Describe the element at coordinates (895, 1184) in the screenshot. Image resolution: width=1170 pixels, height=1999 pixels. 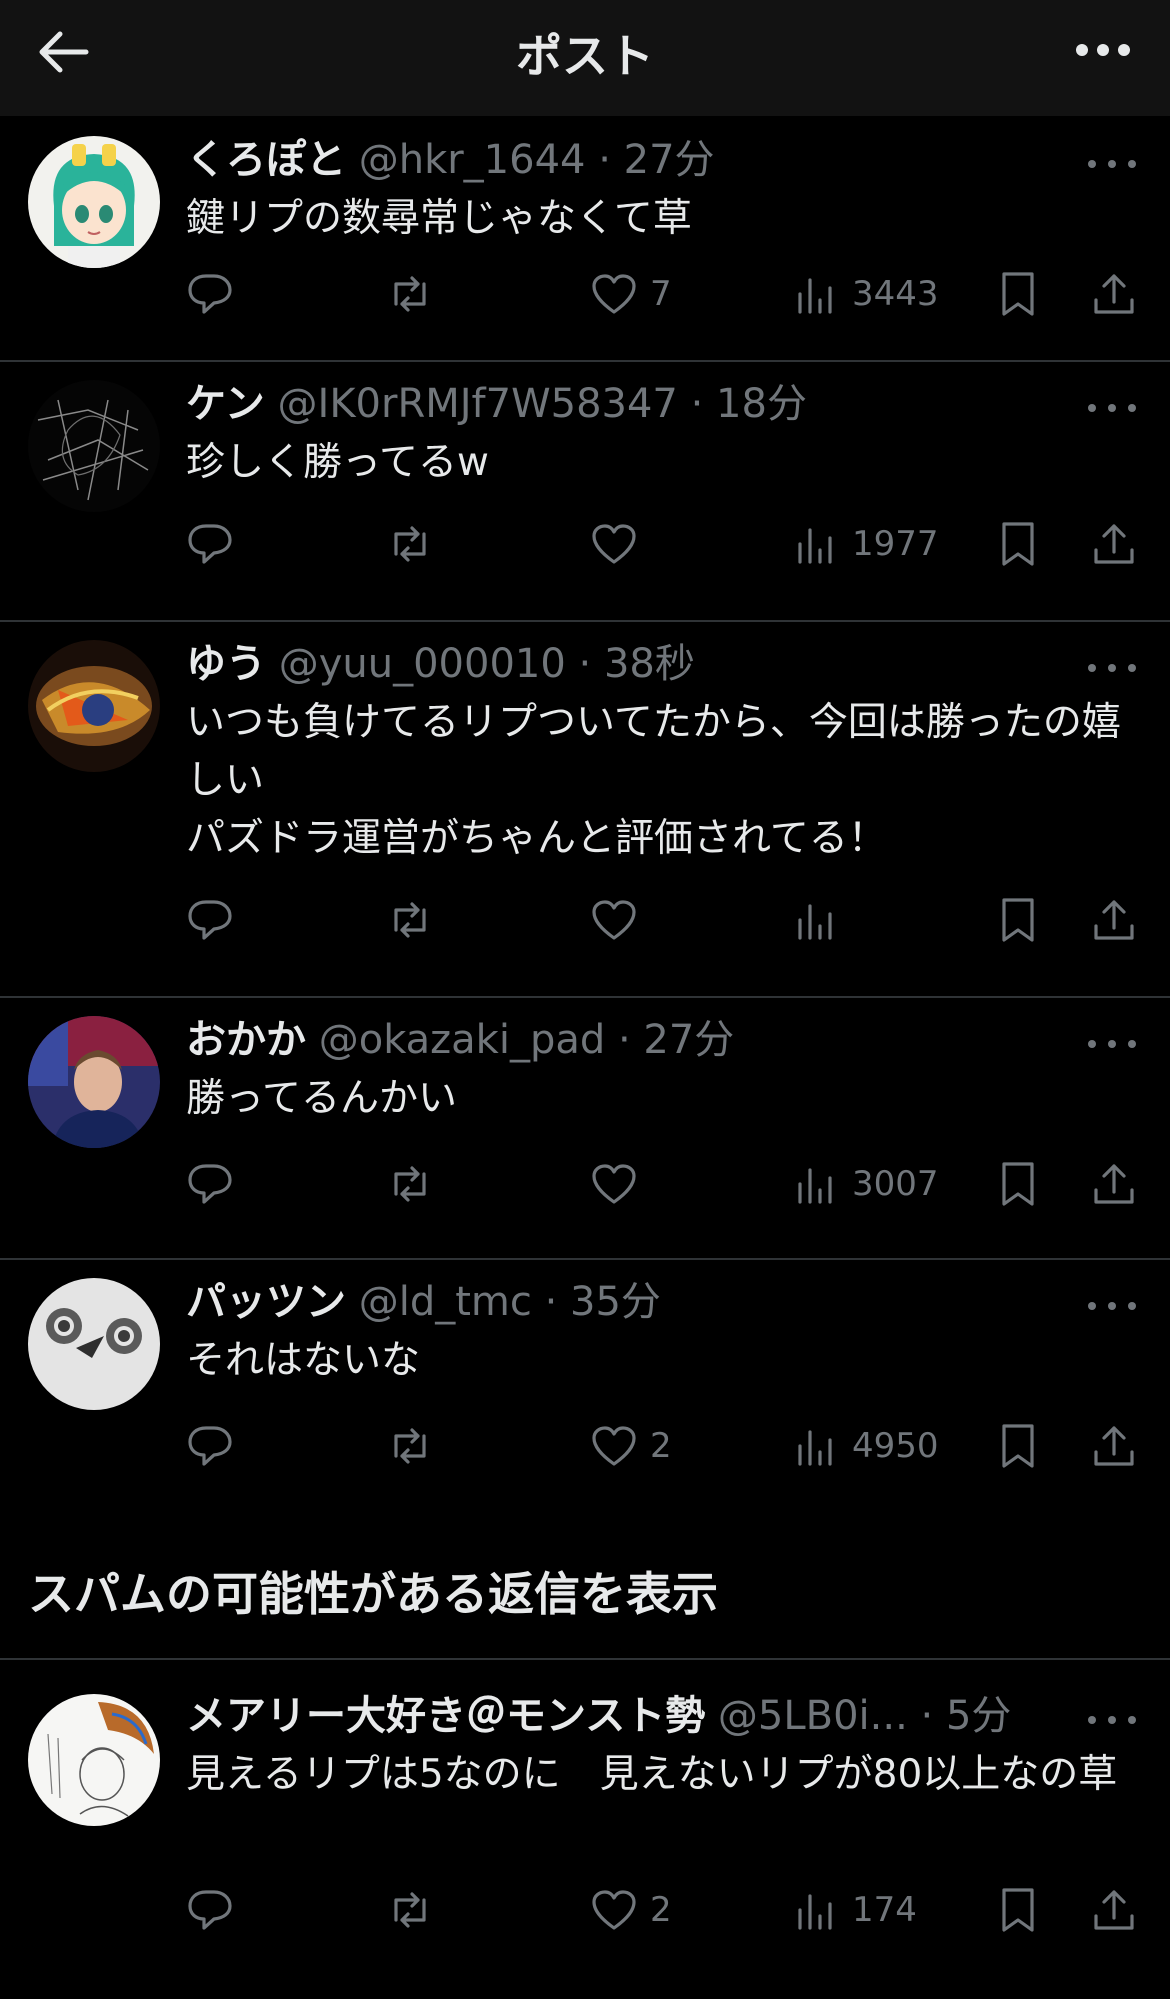
I see `views-count: 3007` at that location.